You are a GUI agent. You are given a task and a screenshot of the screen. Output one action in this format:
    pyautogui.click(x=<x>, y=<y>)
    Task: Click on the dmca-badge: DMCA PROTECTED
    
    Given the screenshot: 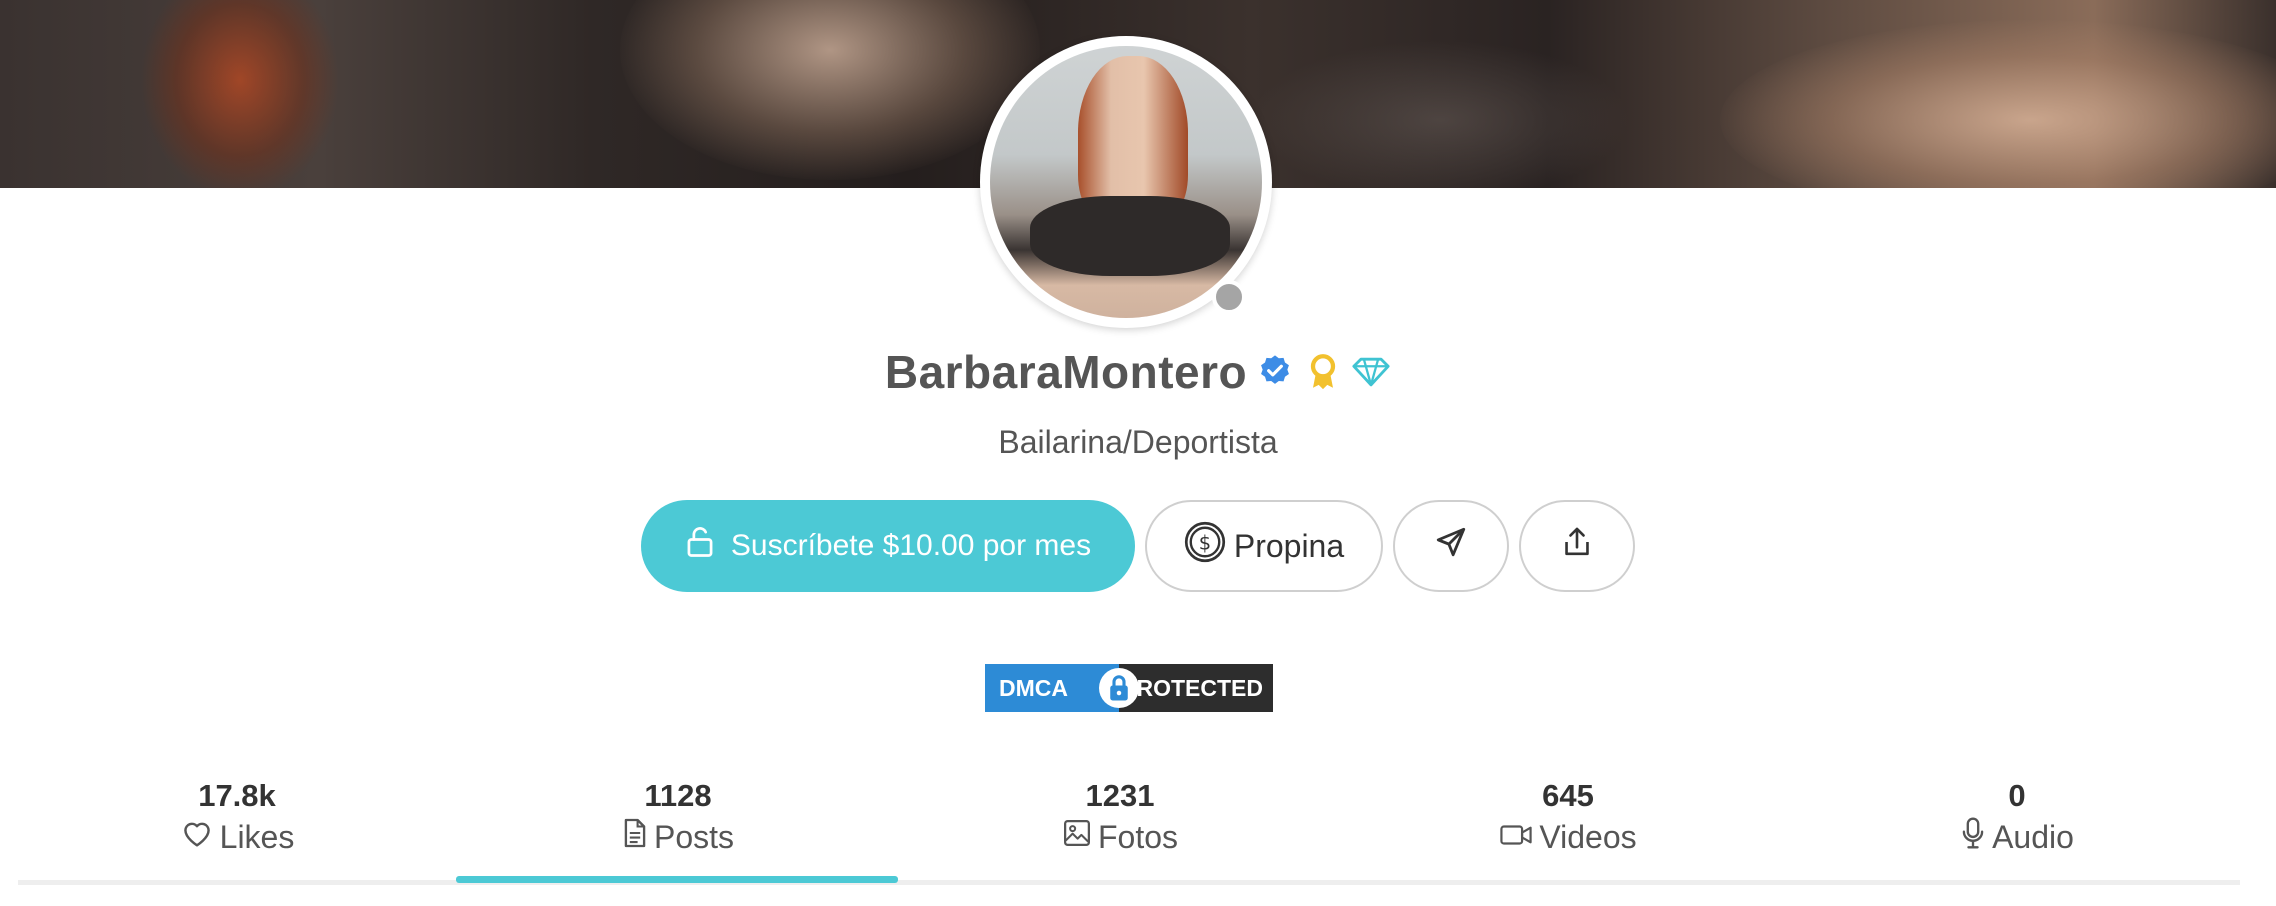 What is the action you would take?
    pyautogui.click(x=1129, y=688)
    